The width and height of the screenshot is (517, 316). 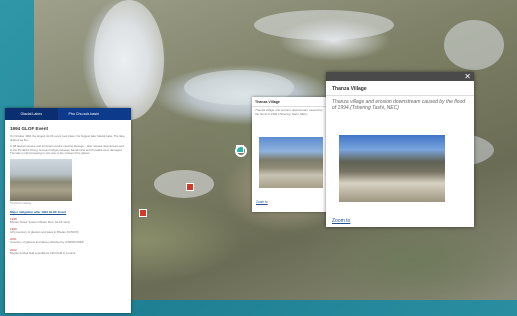 What do you see at coordinates (84, 114) in the screenshot?
I see `tab-pho-chu-sub-basin: Pho Chu sub-basin` at bounding box center [84, 114].